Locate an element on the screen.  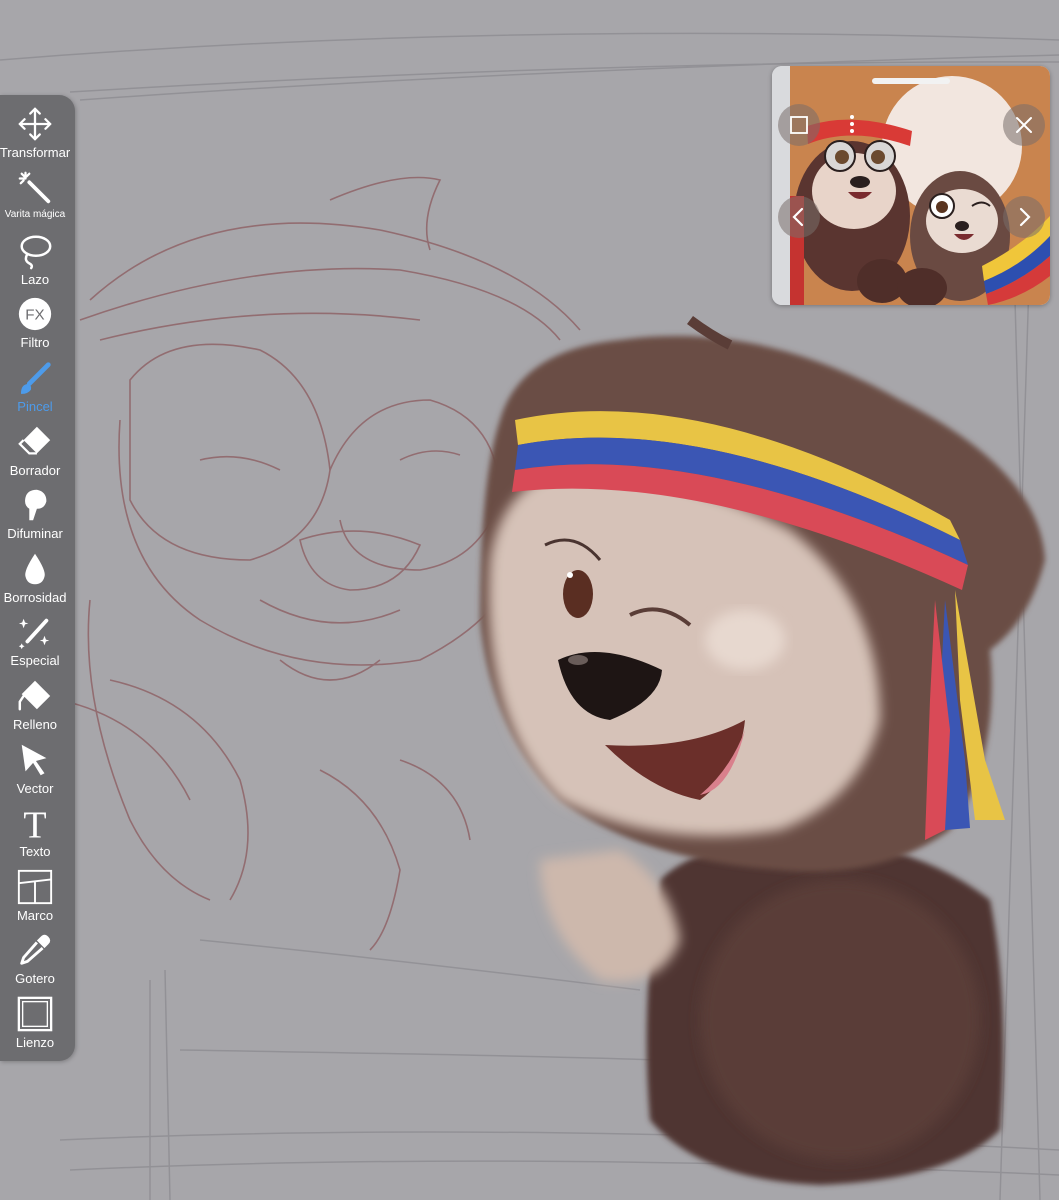
tool-label: Varita mágica is located at coordinates (35, 214).